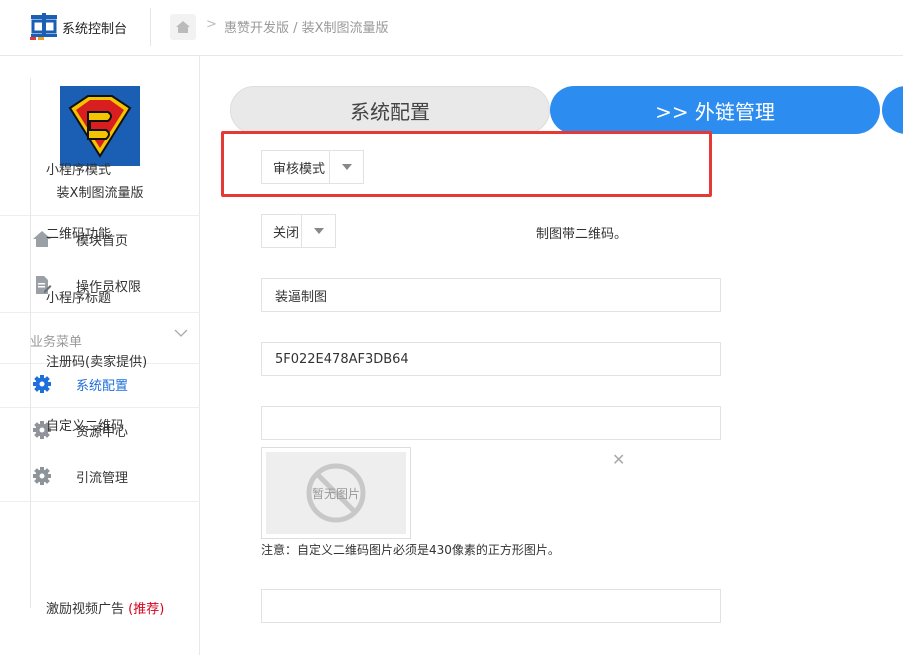 Image resolution: width=903 pixels, height=655 pixels. Describe the element at coordinates (491, 606) in the screenshot. I see `reward-ad-input` at that location.